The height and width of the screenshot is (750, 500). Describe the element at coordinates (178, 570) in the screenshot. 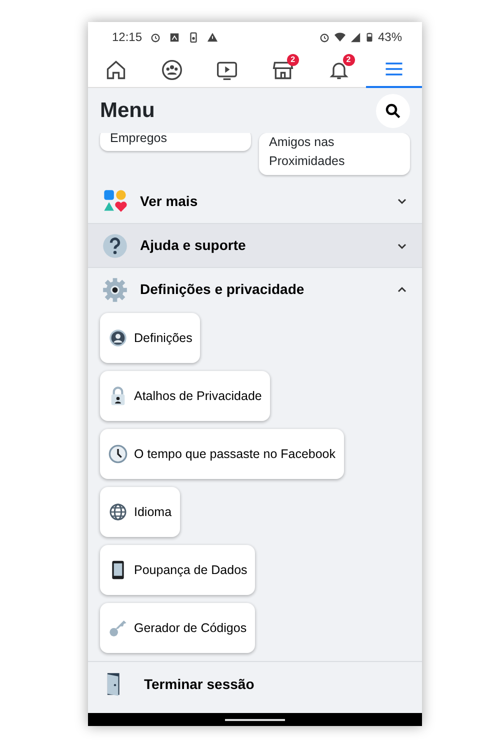

I see `settings-item: Poupança de Dados` at that location.